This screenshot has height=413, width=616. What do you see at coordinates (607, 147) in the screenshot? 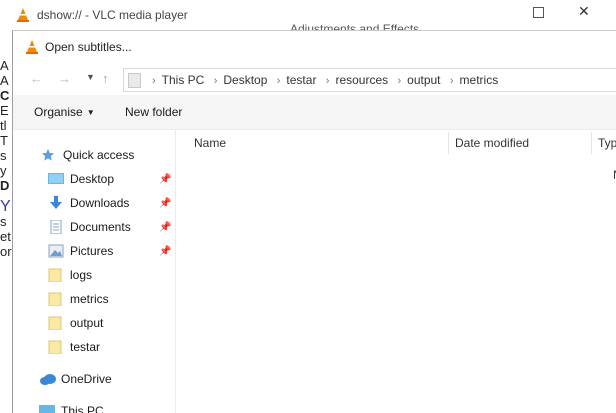
I see `column-header-type: Typ` at bounding box center [607, 147].